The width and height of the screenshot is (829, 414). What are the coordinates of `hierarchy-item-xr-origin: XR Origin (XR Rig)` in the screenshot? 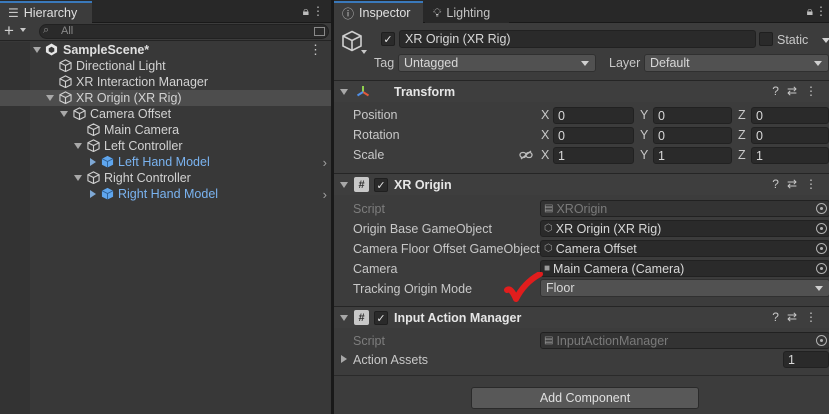 It's located at (165, 98).